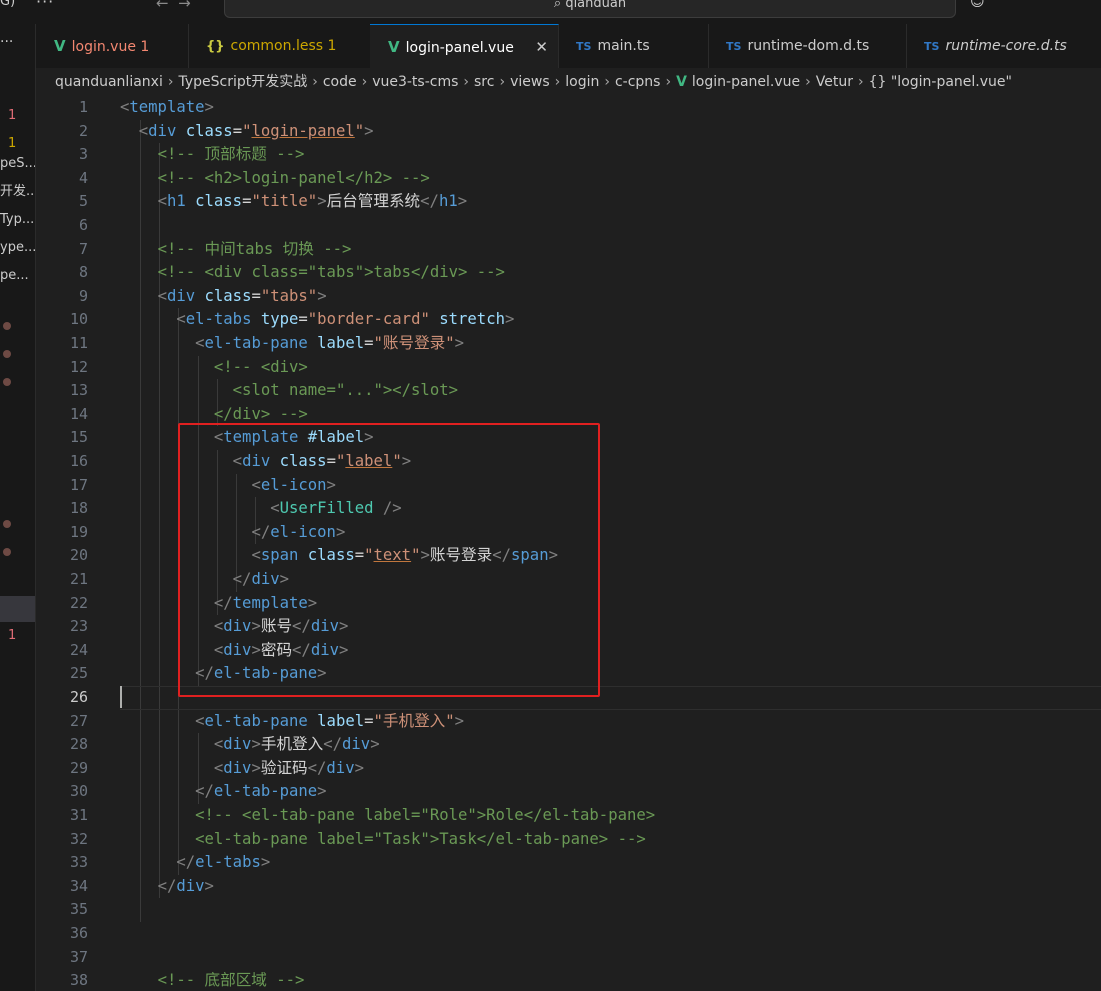  Describe the element at coordinates (78, 531) in the screenshot. I see `line-number: 19` at that location.